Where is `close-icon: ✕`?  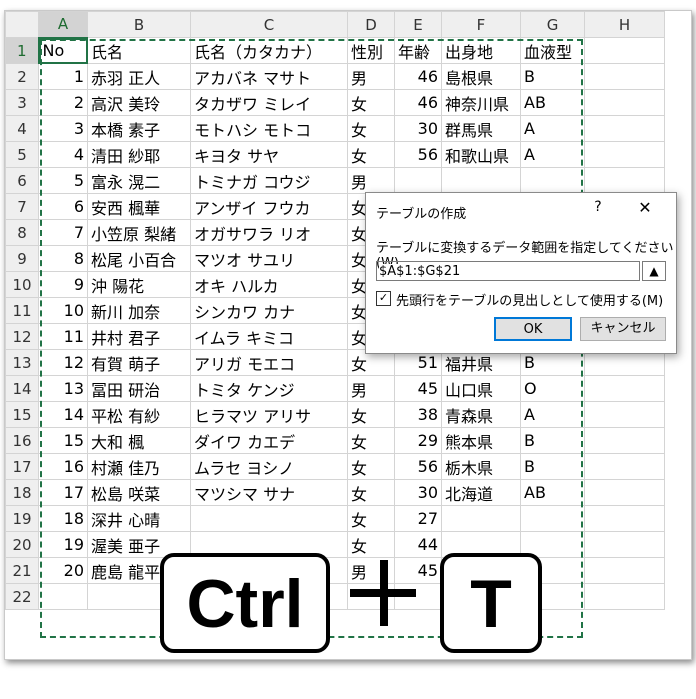
close-icon: ✕ is located at coordinates (645, 208).